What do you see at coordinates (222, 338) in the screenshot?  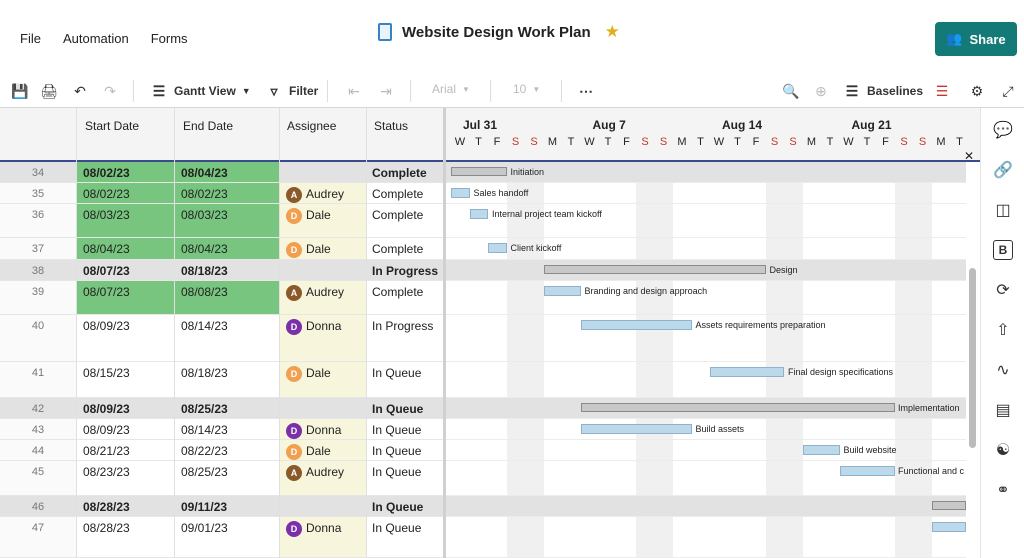 I see `table-row: 40 08/09/23 08/14/23 D Donna In Progress` at bounding box center [222, 338].